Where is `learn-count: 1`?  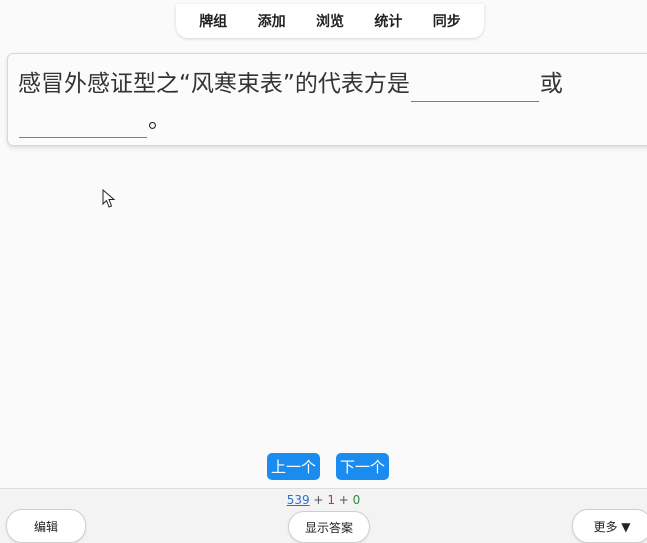 learn-count: 1 is located at coordinates (331, 500).